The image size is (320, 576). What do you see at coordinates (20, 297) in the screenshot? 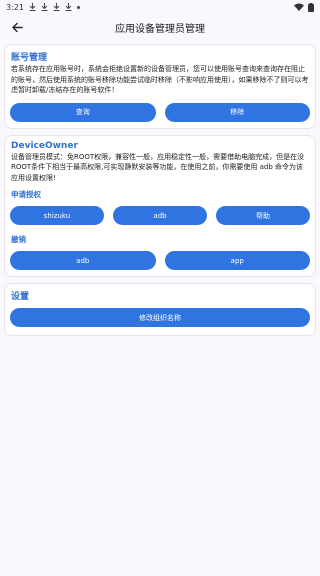
I see `settings-heading: 设置` at bounding box center [20, 297].